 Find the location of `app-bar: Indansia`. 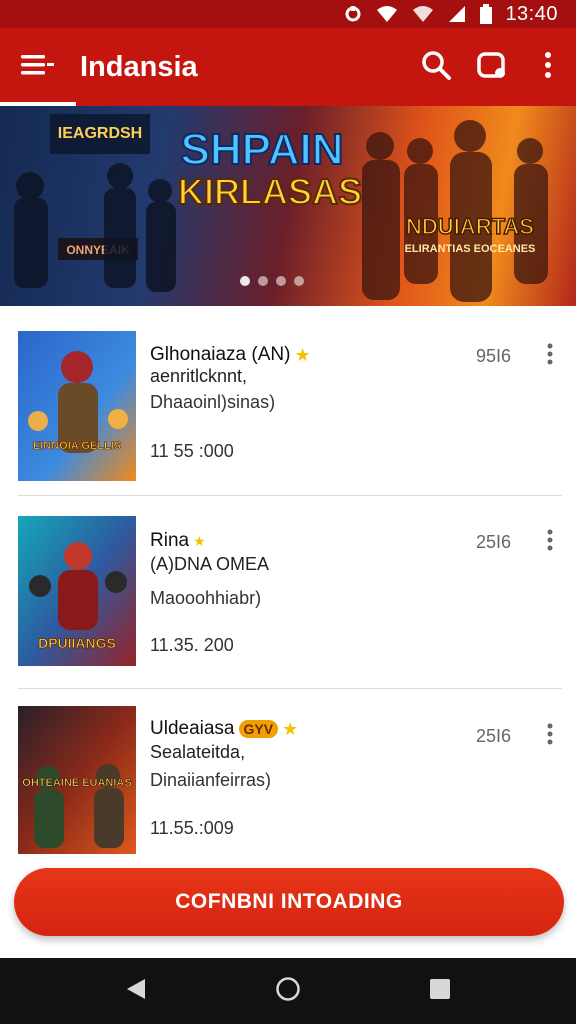

app-bar: Indansia is located at coordinates (288, 67).